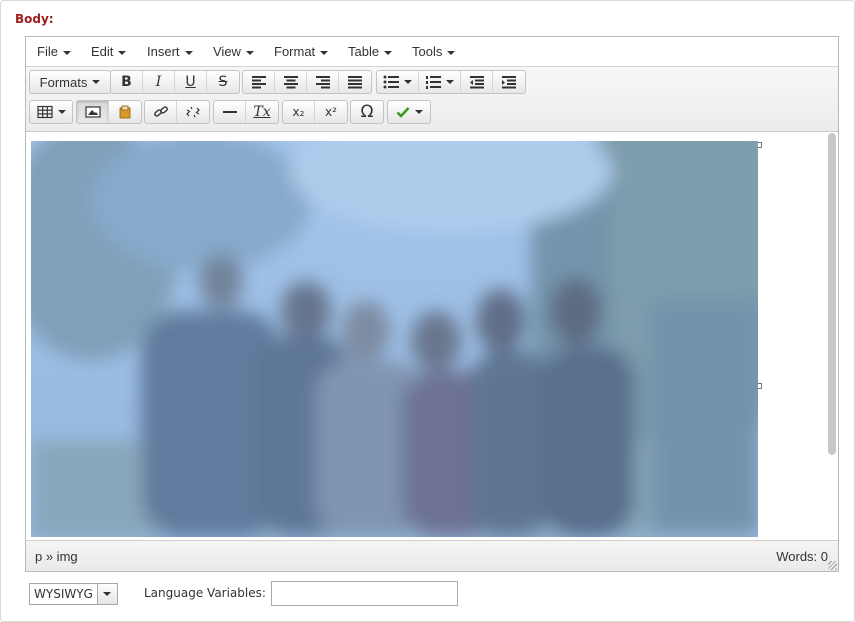 Image resolution: width=855 pixels, height=622 pixels. Describe the element at coordinates (34, 19) in the screenshot. I see `body-field-label: Body:` at that location.